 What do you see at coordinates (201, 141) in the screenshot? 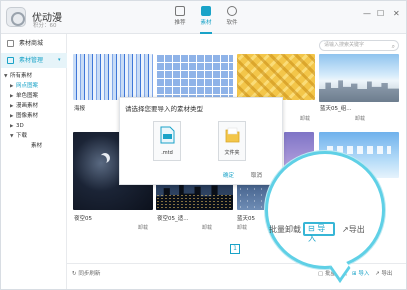
I see `import-type-dialog: 请选择您要导入的素材类型 .mtd 文件夹 确定 取消` at bounding box center [201, 141].